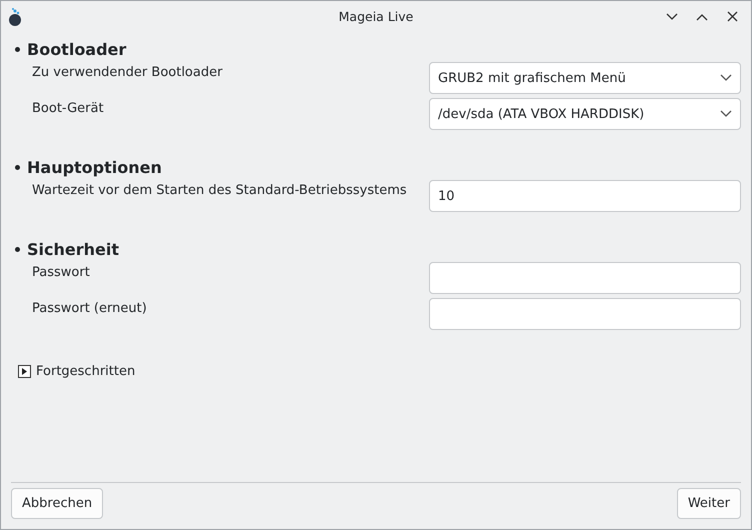  I want to click on field-label: Boot-Gerät, so click(68, 109).